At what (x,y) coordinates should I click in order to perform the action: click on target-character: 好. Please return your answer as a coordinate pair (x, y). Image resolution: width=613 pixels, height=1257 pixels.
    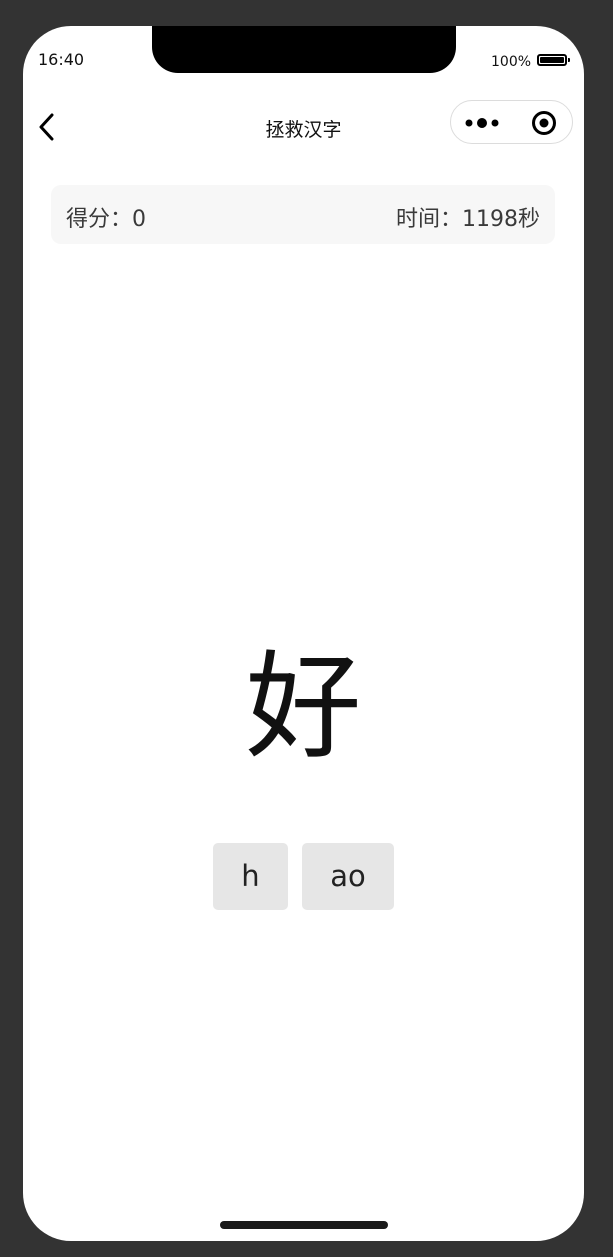
    Looking at the image, I should click on (303, 707).